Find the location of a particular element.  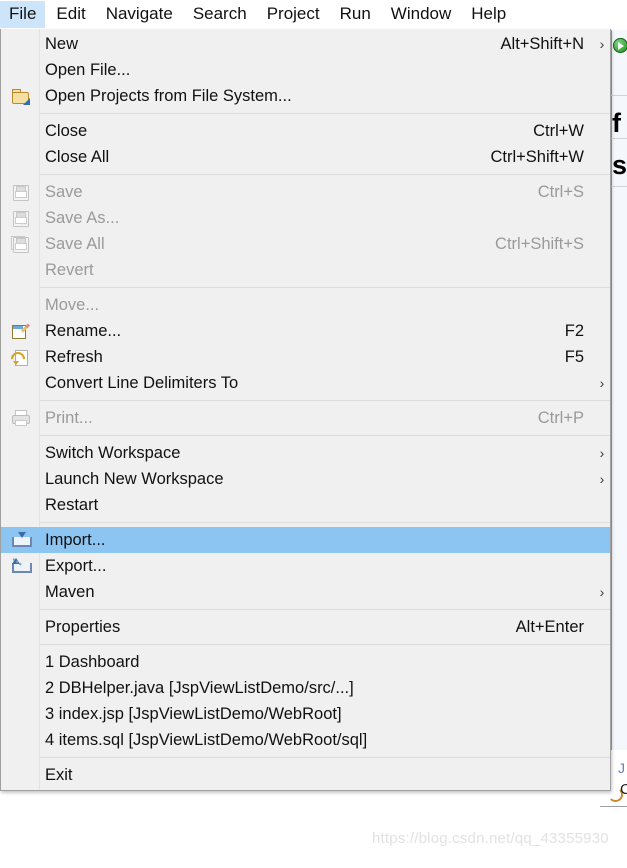

menu-item-convert-line-delimiters-to: Convert Line Delimiters To › is located at coordinates (305, 383).